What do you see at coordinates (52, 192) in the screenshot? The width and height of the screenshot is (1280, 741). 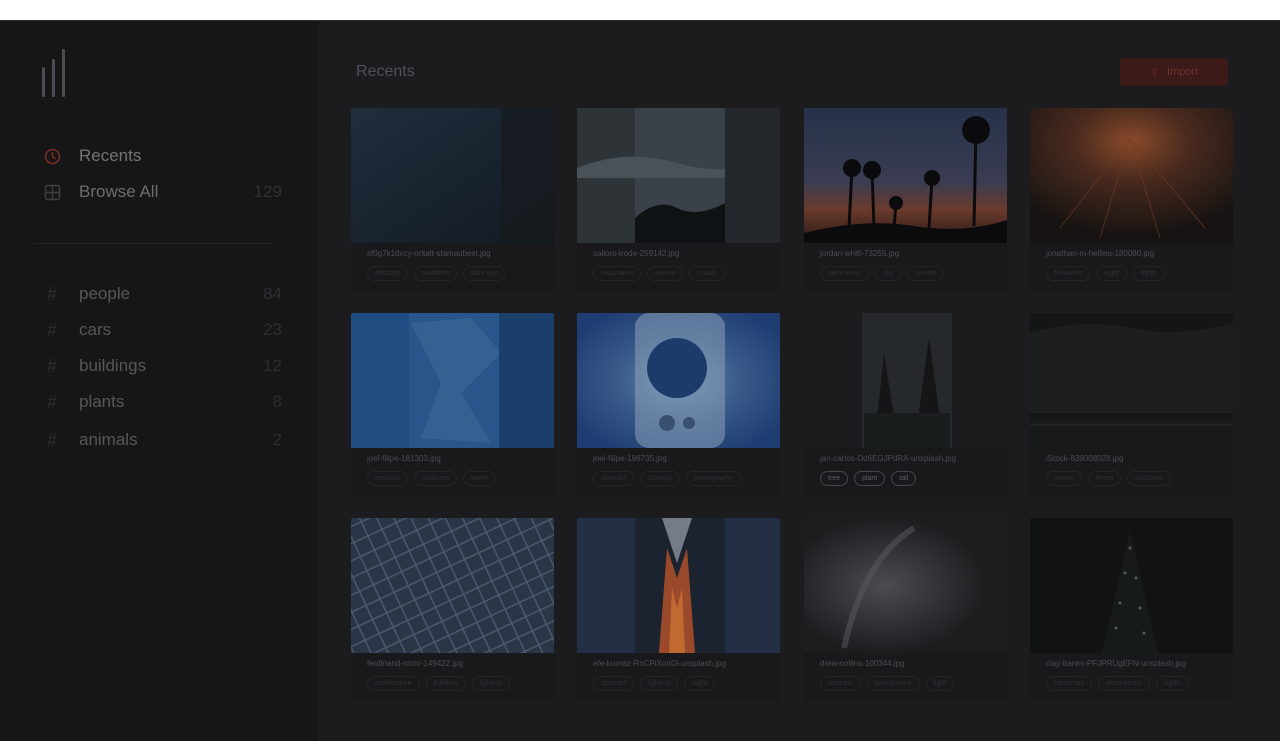 I see `grid-icon` at bounding box center [52, 192].